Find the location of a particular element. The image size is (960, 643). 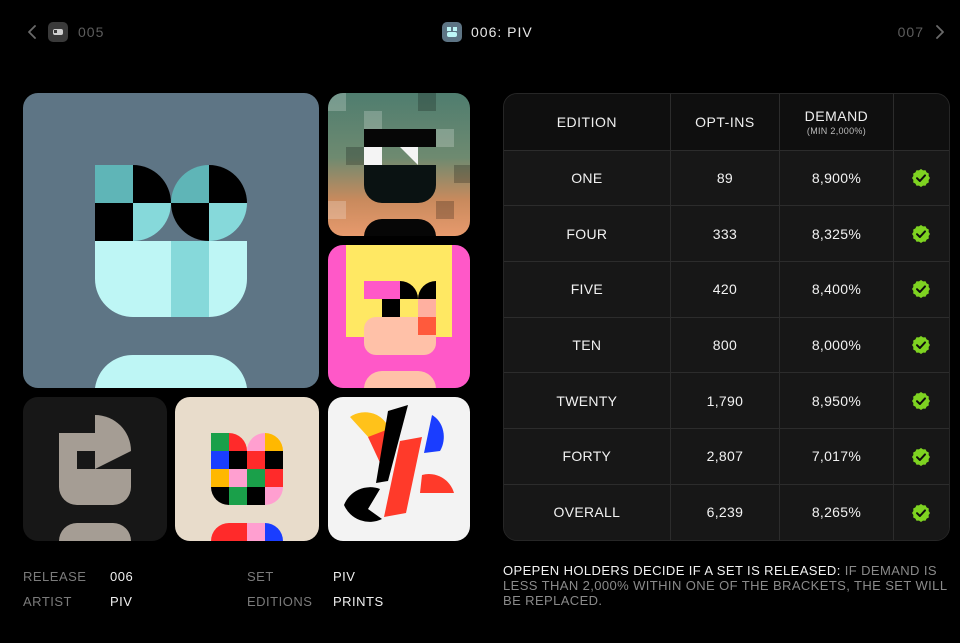

demand-cell: 8,950% is located at coordinates (836, 401).